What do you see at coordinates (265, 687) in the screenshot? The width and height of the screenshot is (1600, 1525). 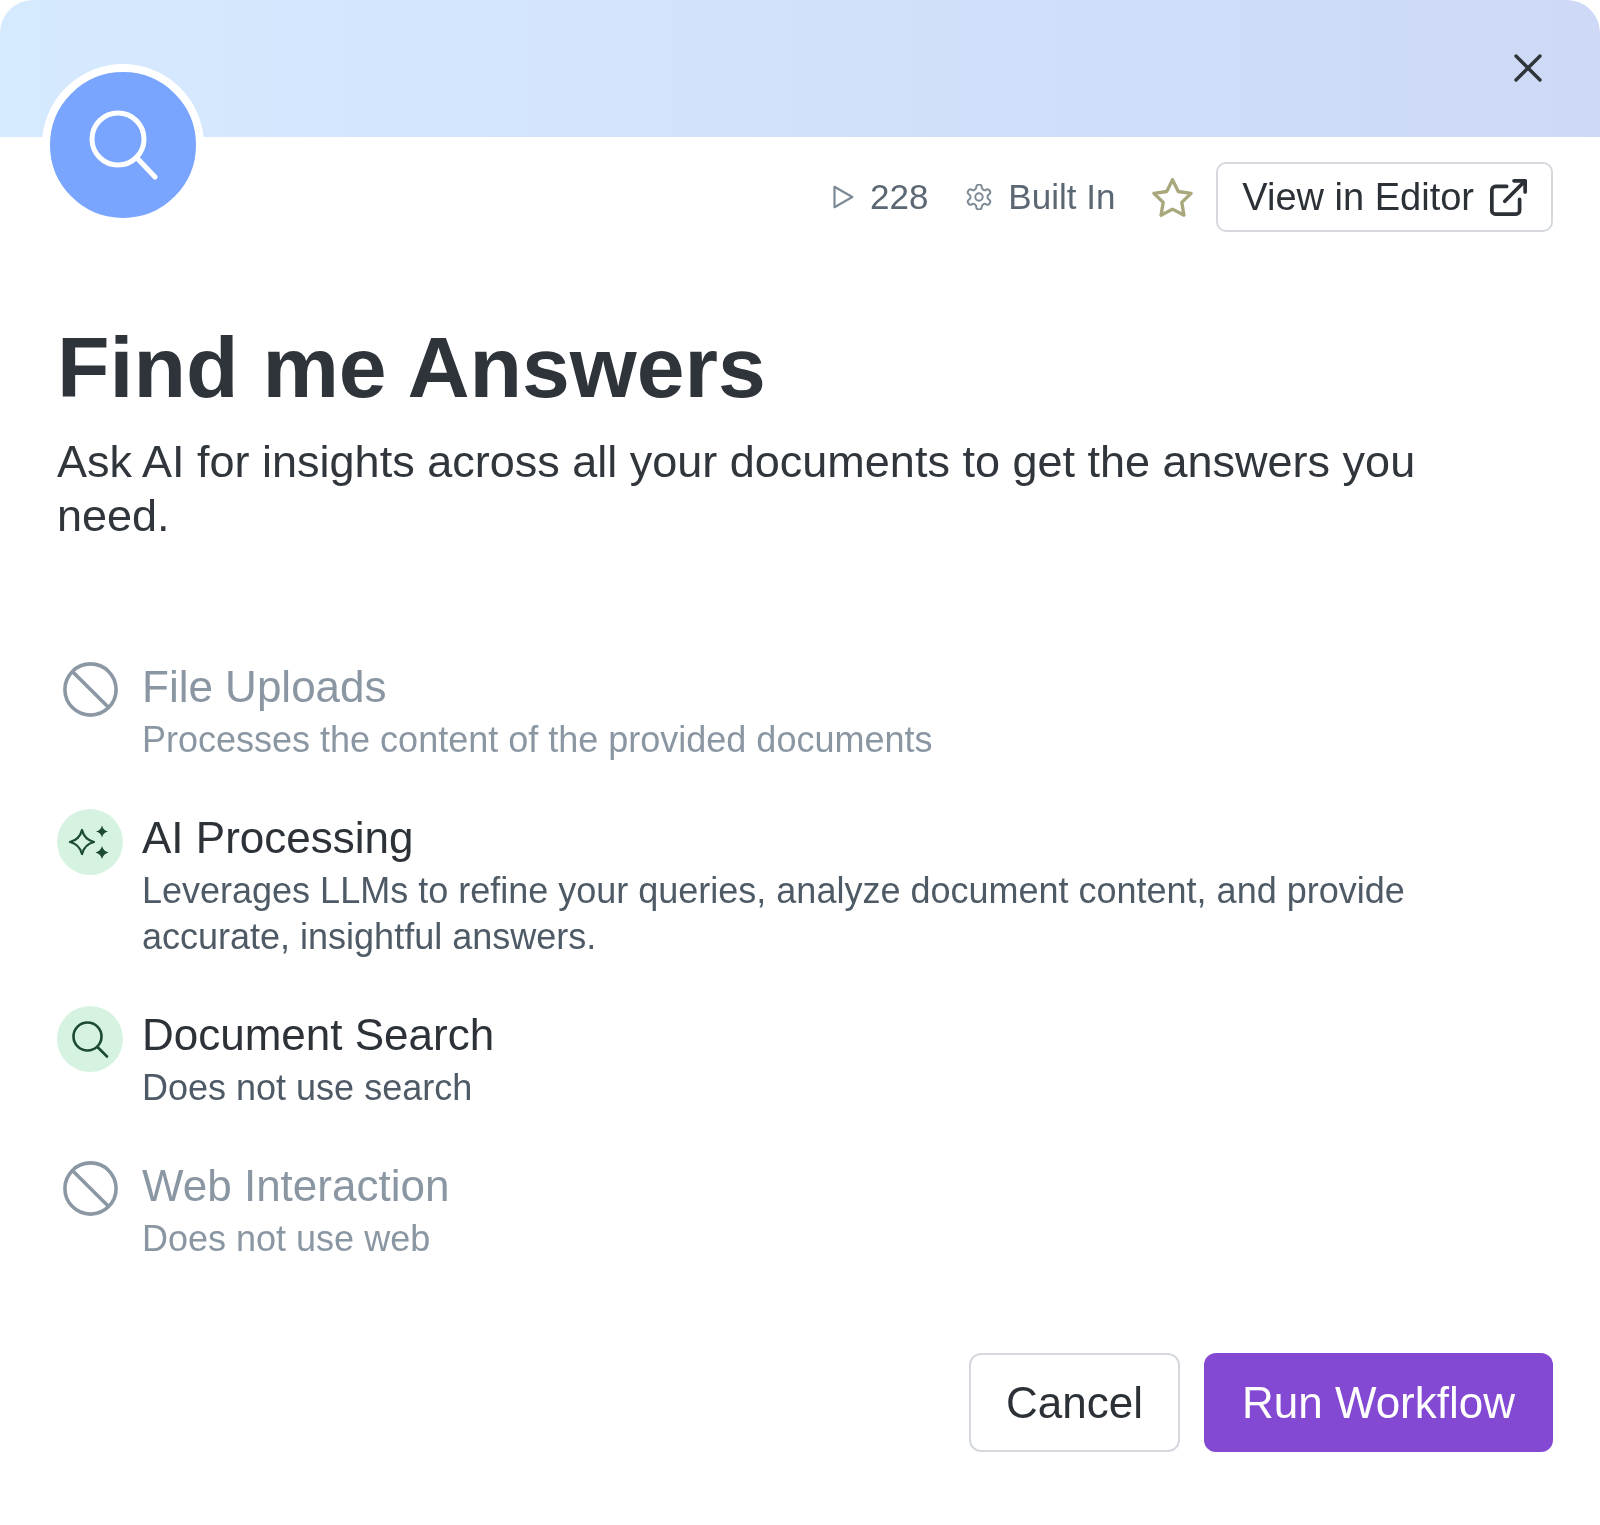 I see `capability-title: File Uploads` at bounding box center [265, 687].